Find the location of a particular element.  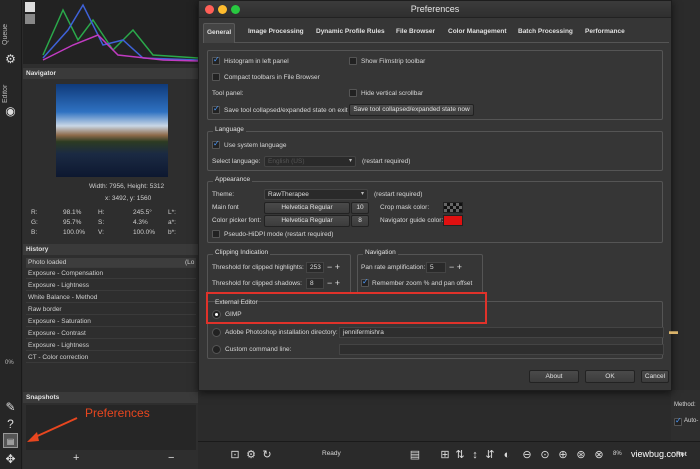

compact-toolbars-label: Compact toolbars in File Browser is located at coordinates (272, 77).